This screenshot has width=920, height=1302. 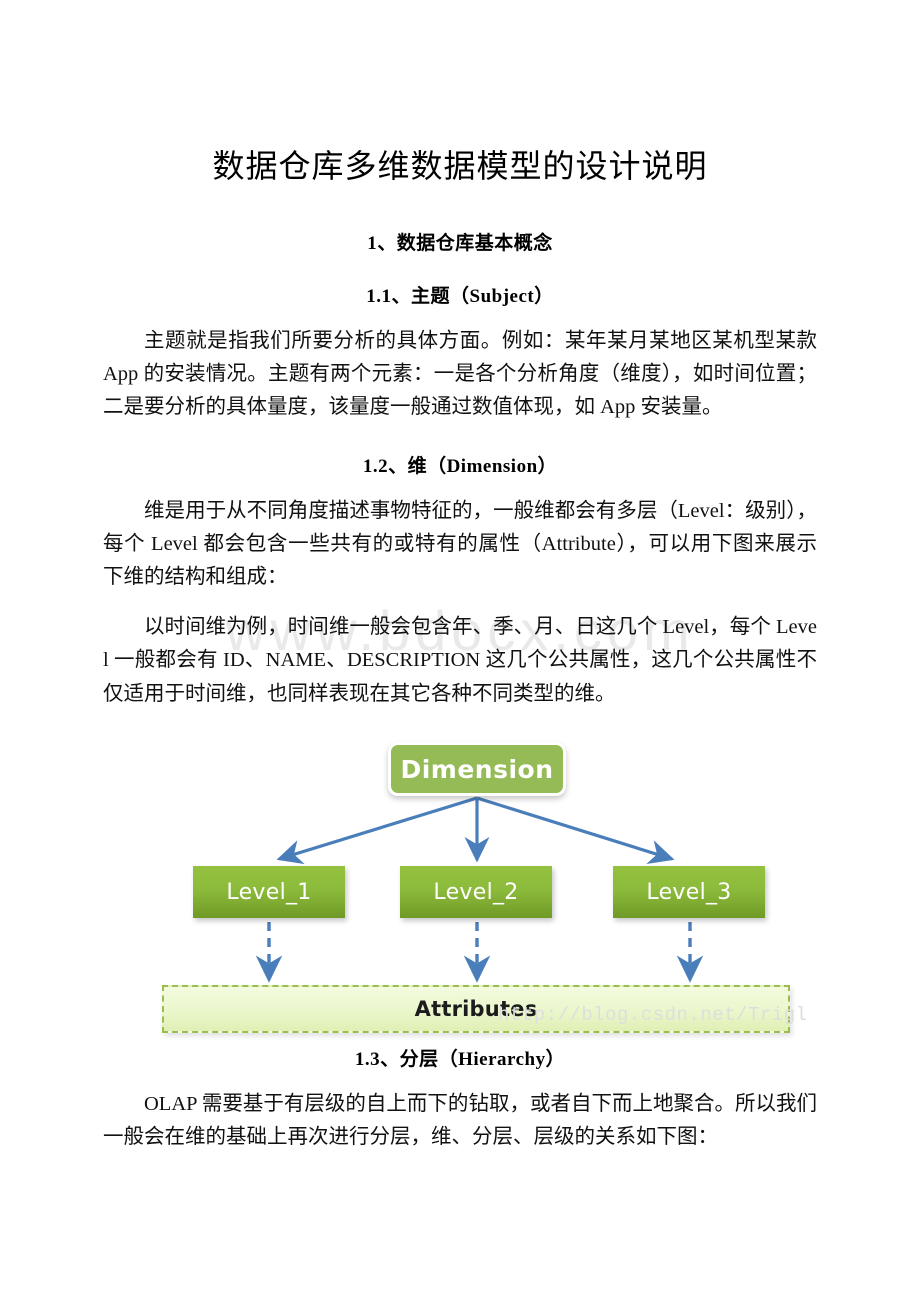 I want to click on diagram-node-attributes: Attributes, so click(x=476, y=1009).